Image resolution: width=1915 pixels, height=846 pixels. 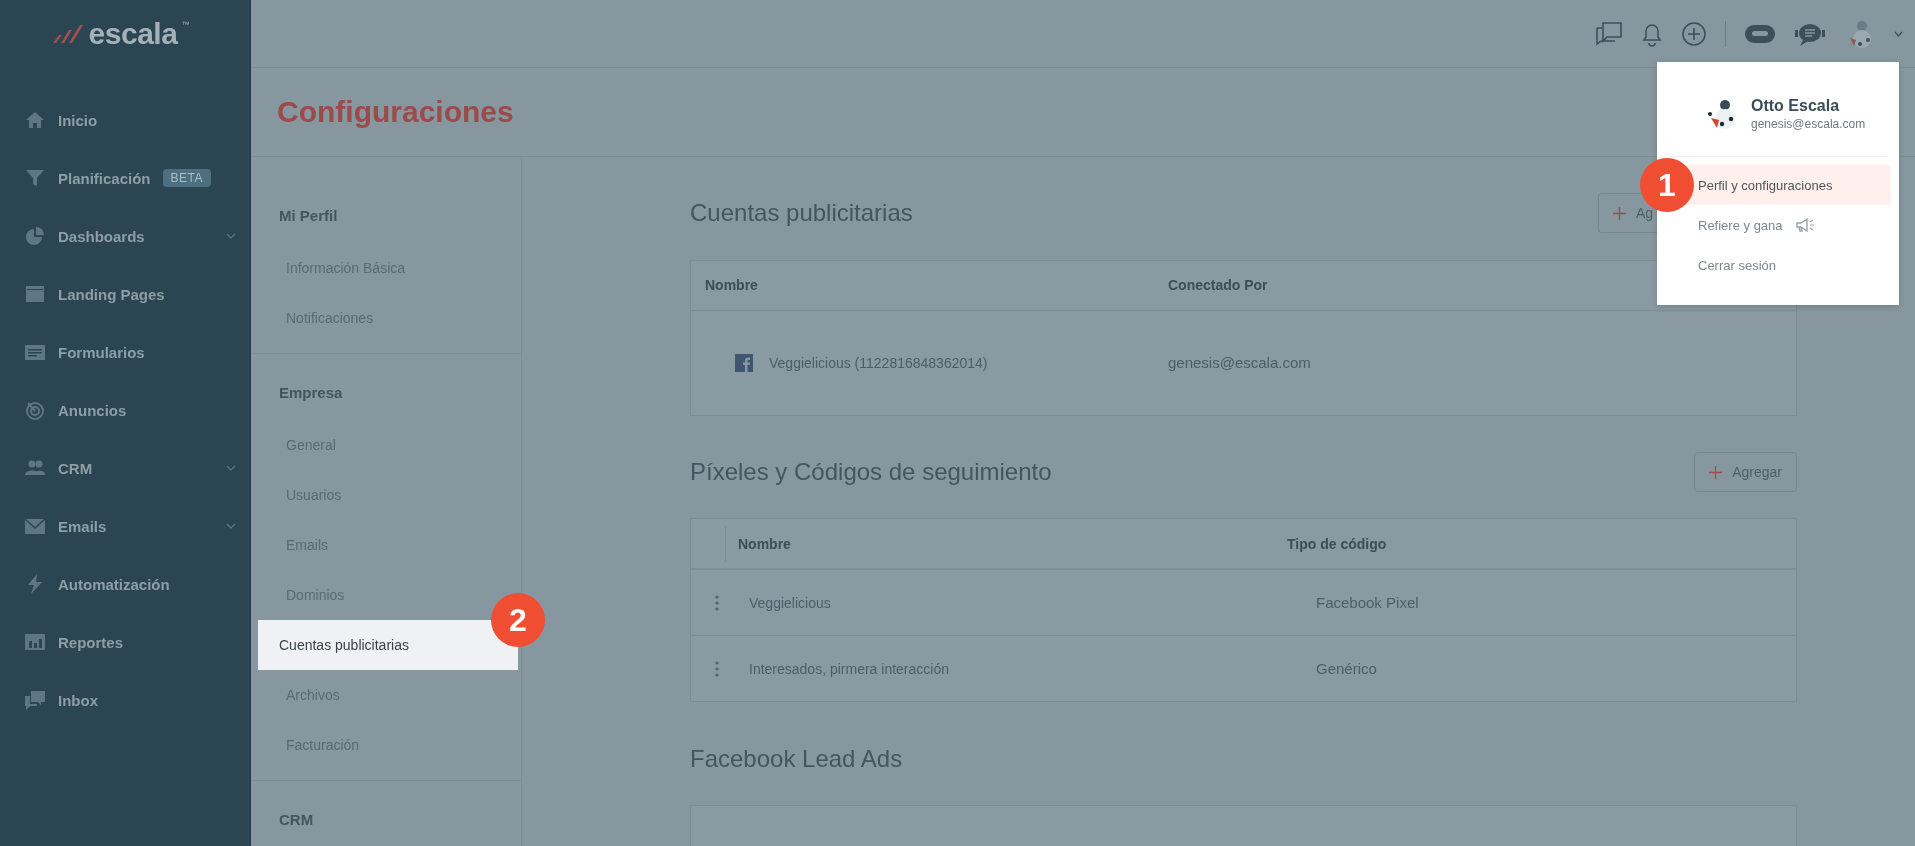 What do you see at coordinates (125, 120) in the screenshot?
I see `nav-item: Inicio` at bounding box center [125, 120].